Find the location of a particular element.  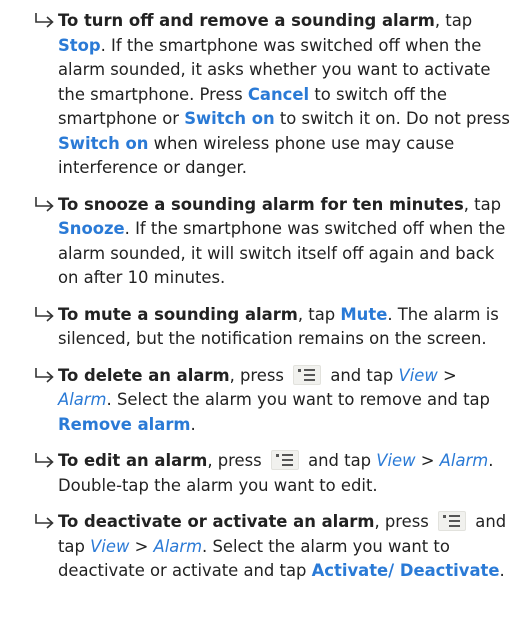

instruction-heading: To turn off and remove a sounding alarm is located at coordinates (246, 20).